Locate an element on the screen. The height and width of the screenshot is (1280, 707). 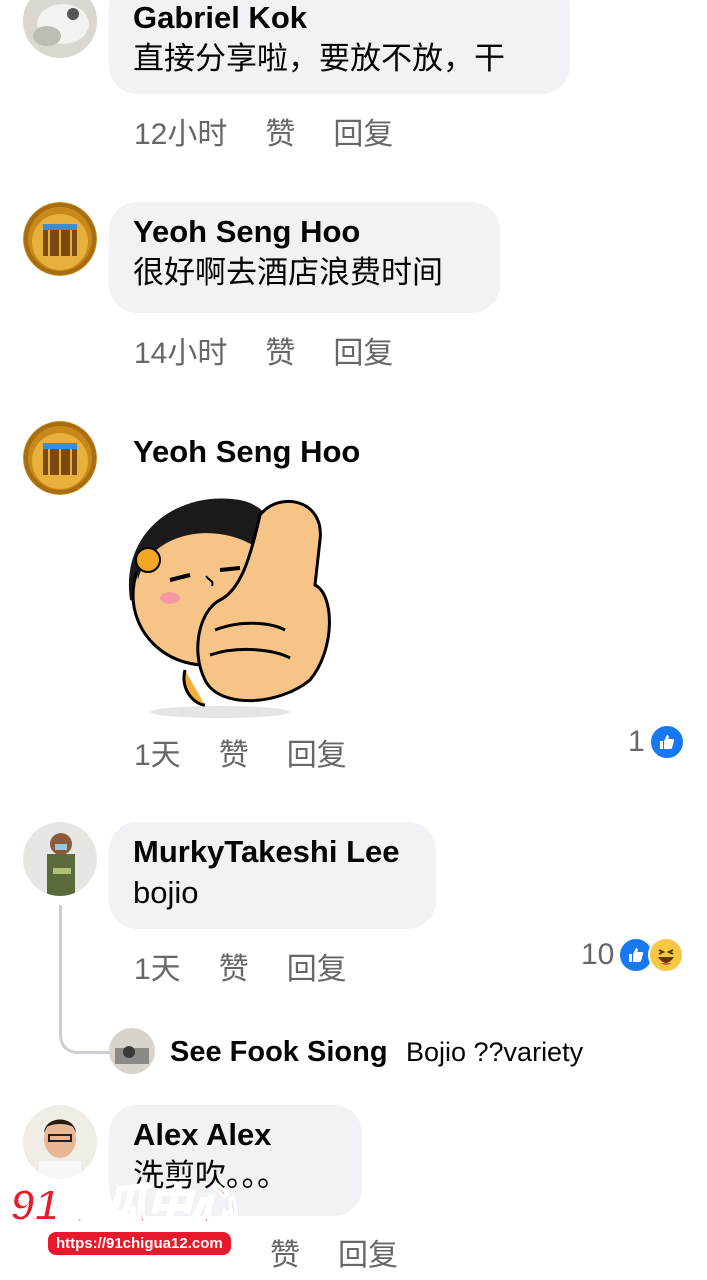
reaction-summary: 10 is located at coordinates (633, 955).